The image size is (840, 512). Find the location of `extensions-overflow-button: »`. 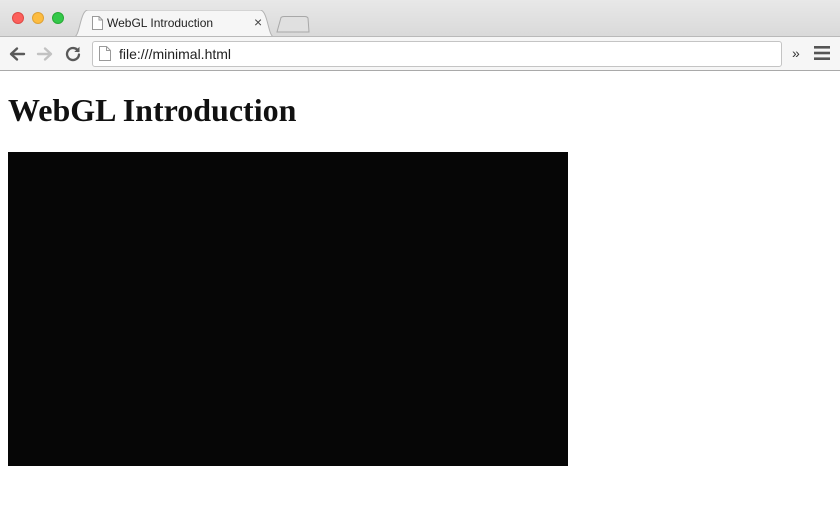

extensions-overflow-button: » is located at coordinates (796, 53).